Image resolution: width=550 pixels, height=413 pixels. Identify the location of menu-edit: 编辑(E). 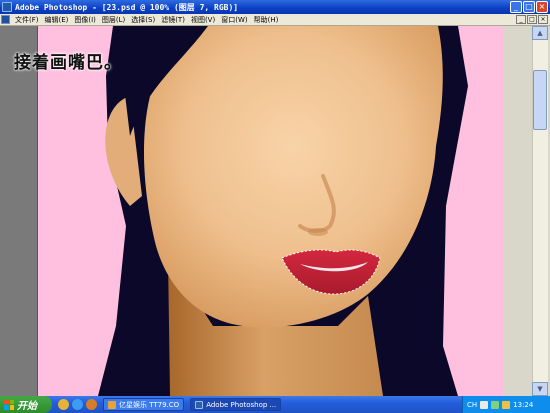
(57, 20).